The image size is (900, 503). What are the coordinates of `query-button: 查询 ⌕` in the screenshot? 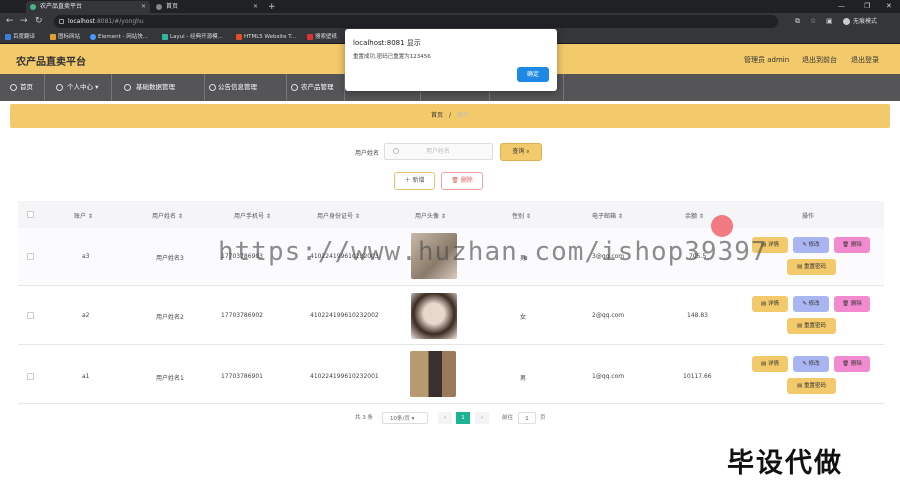 It's located at (521, 152).